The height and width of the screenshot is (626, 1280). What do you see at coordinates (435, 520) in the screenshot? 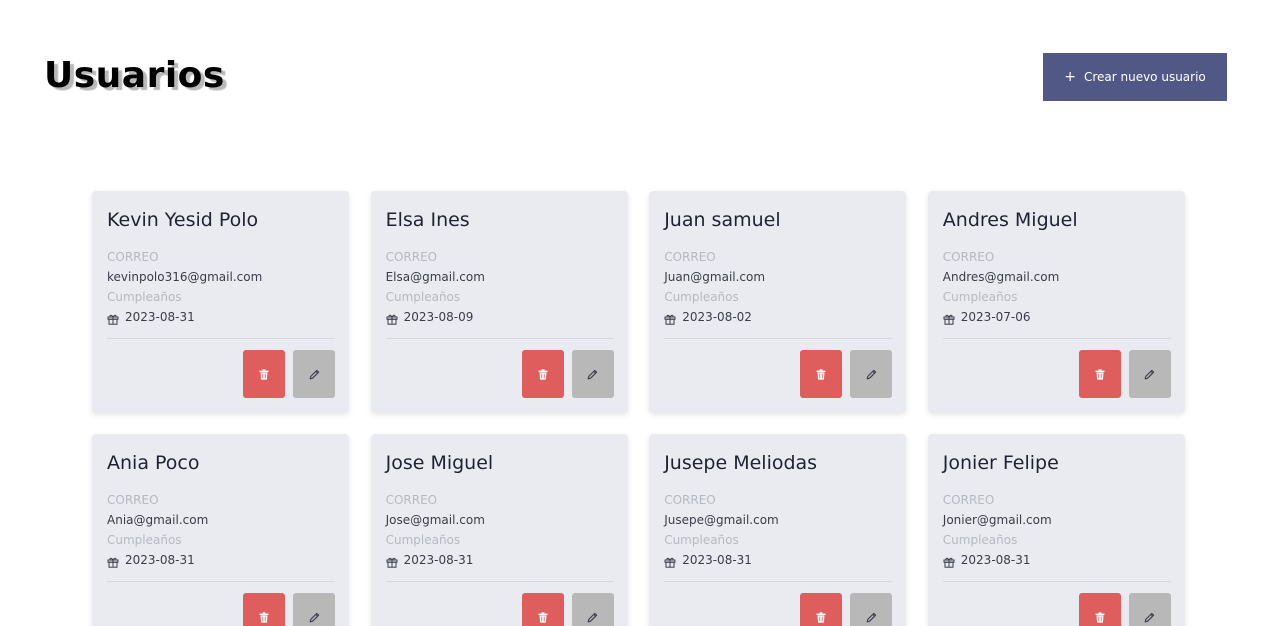
I see `user-email: Jose@gmail.com` at bounding box center [435, 520].